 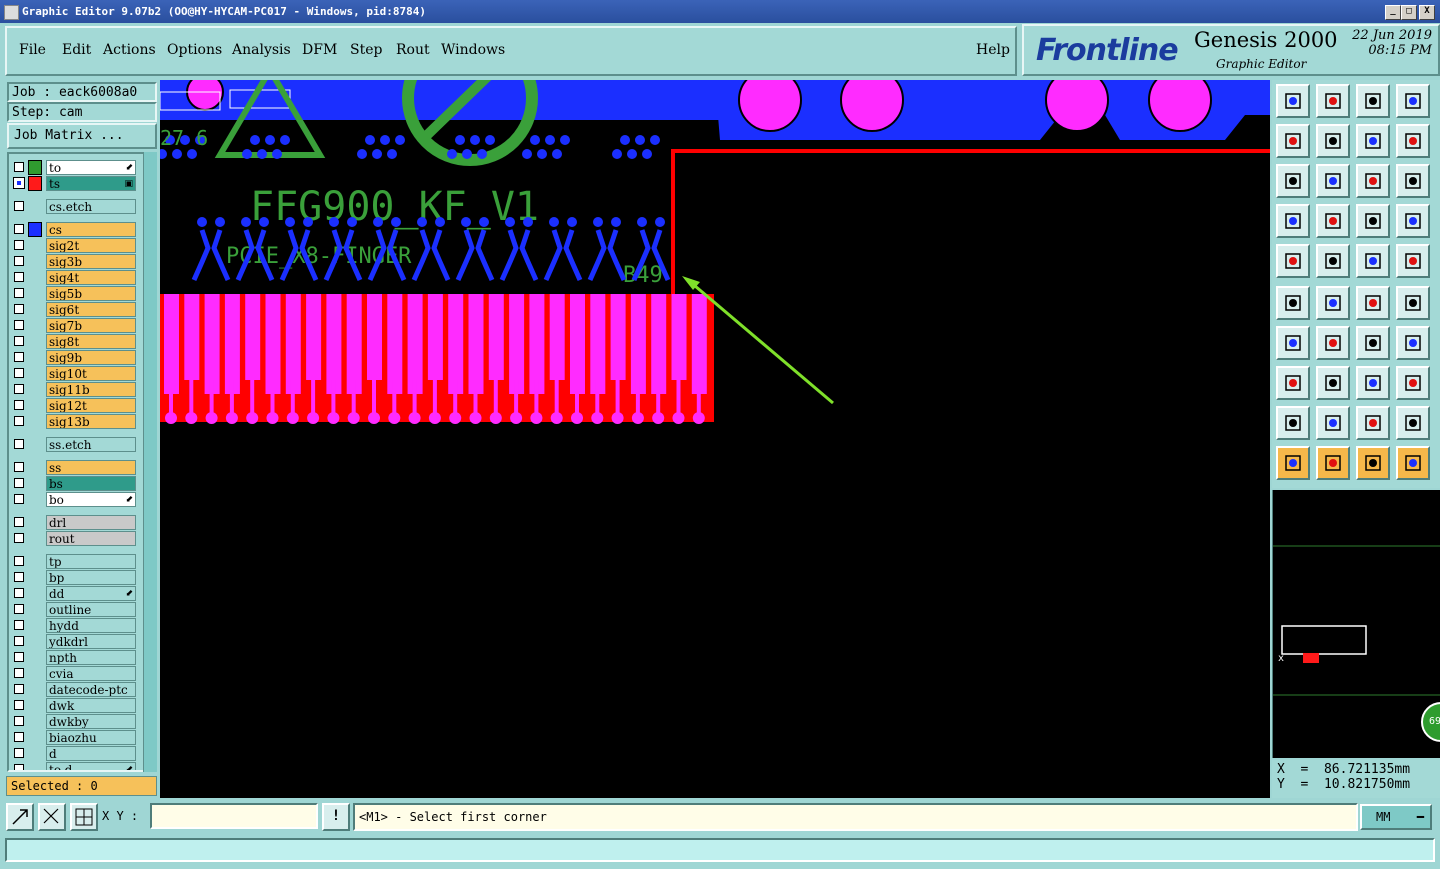 What do you see at coordinates (74, 522) in the screenshot?
I see `layer-row-drl: drl` at bounding box center [74, 522].